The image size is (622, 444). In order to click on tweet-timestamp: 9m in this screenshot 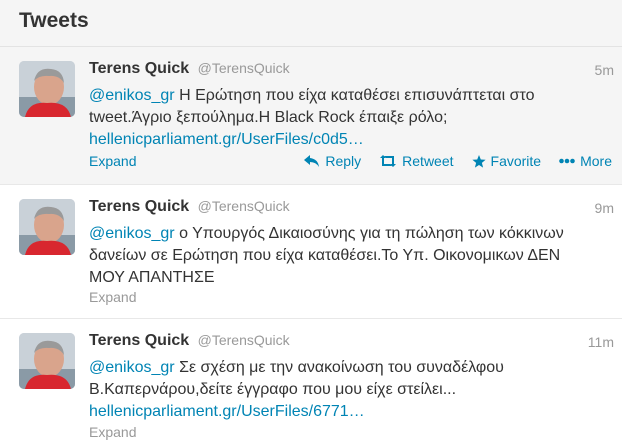, I will do `click(604, 208)`.